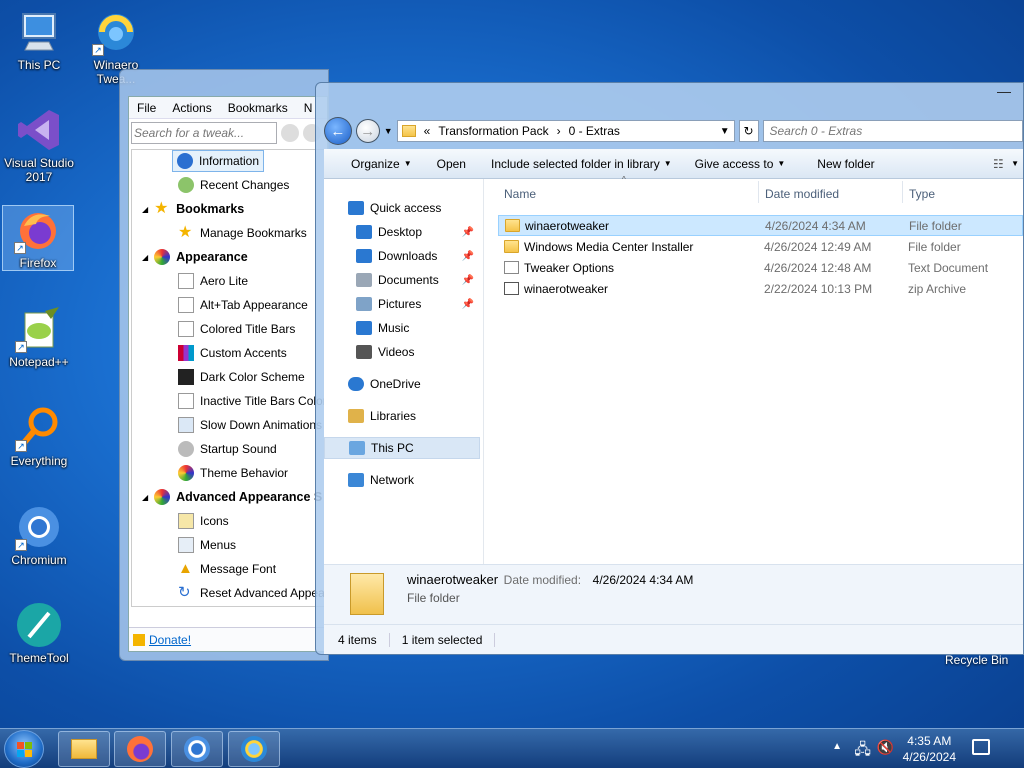 This screenshot has width=1024, height=768. Describe the element at coordinates (233, 473) in the screenshot. I see `tree-item-theme-behavior: Theme Behavior` at that location.